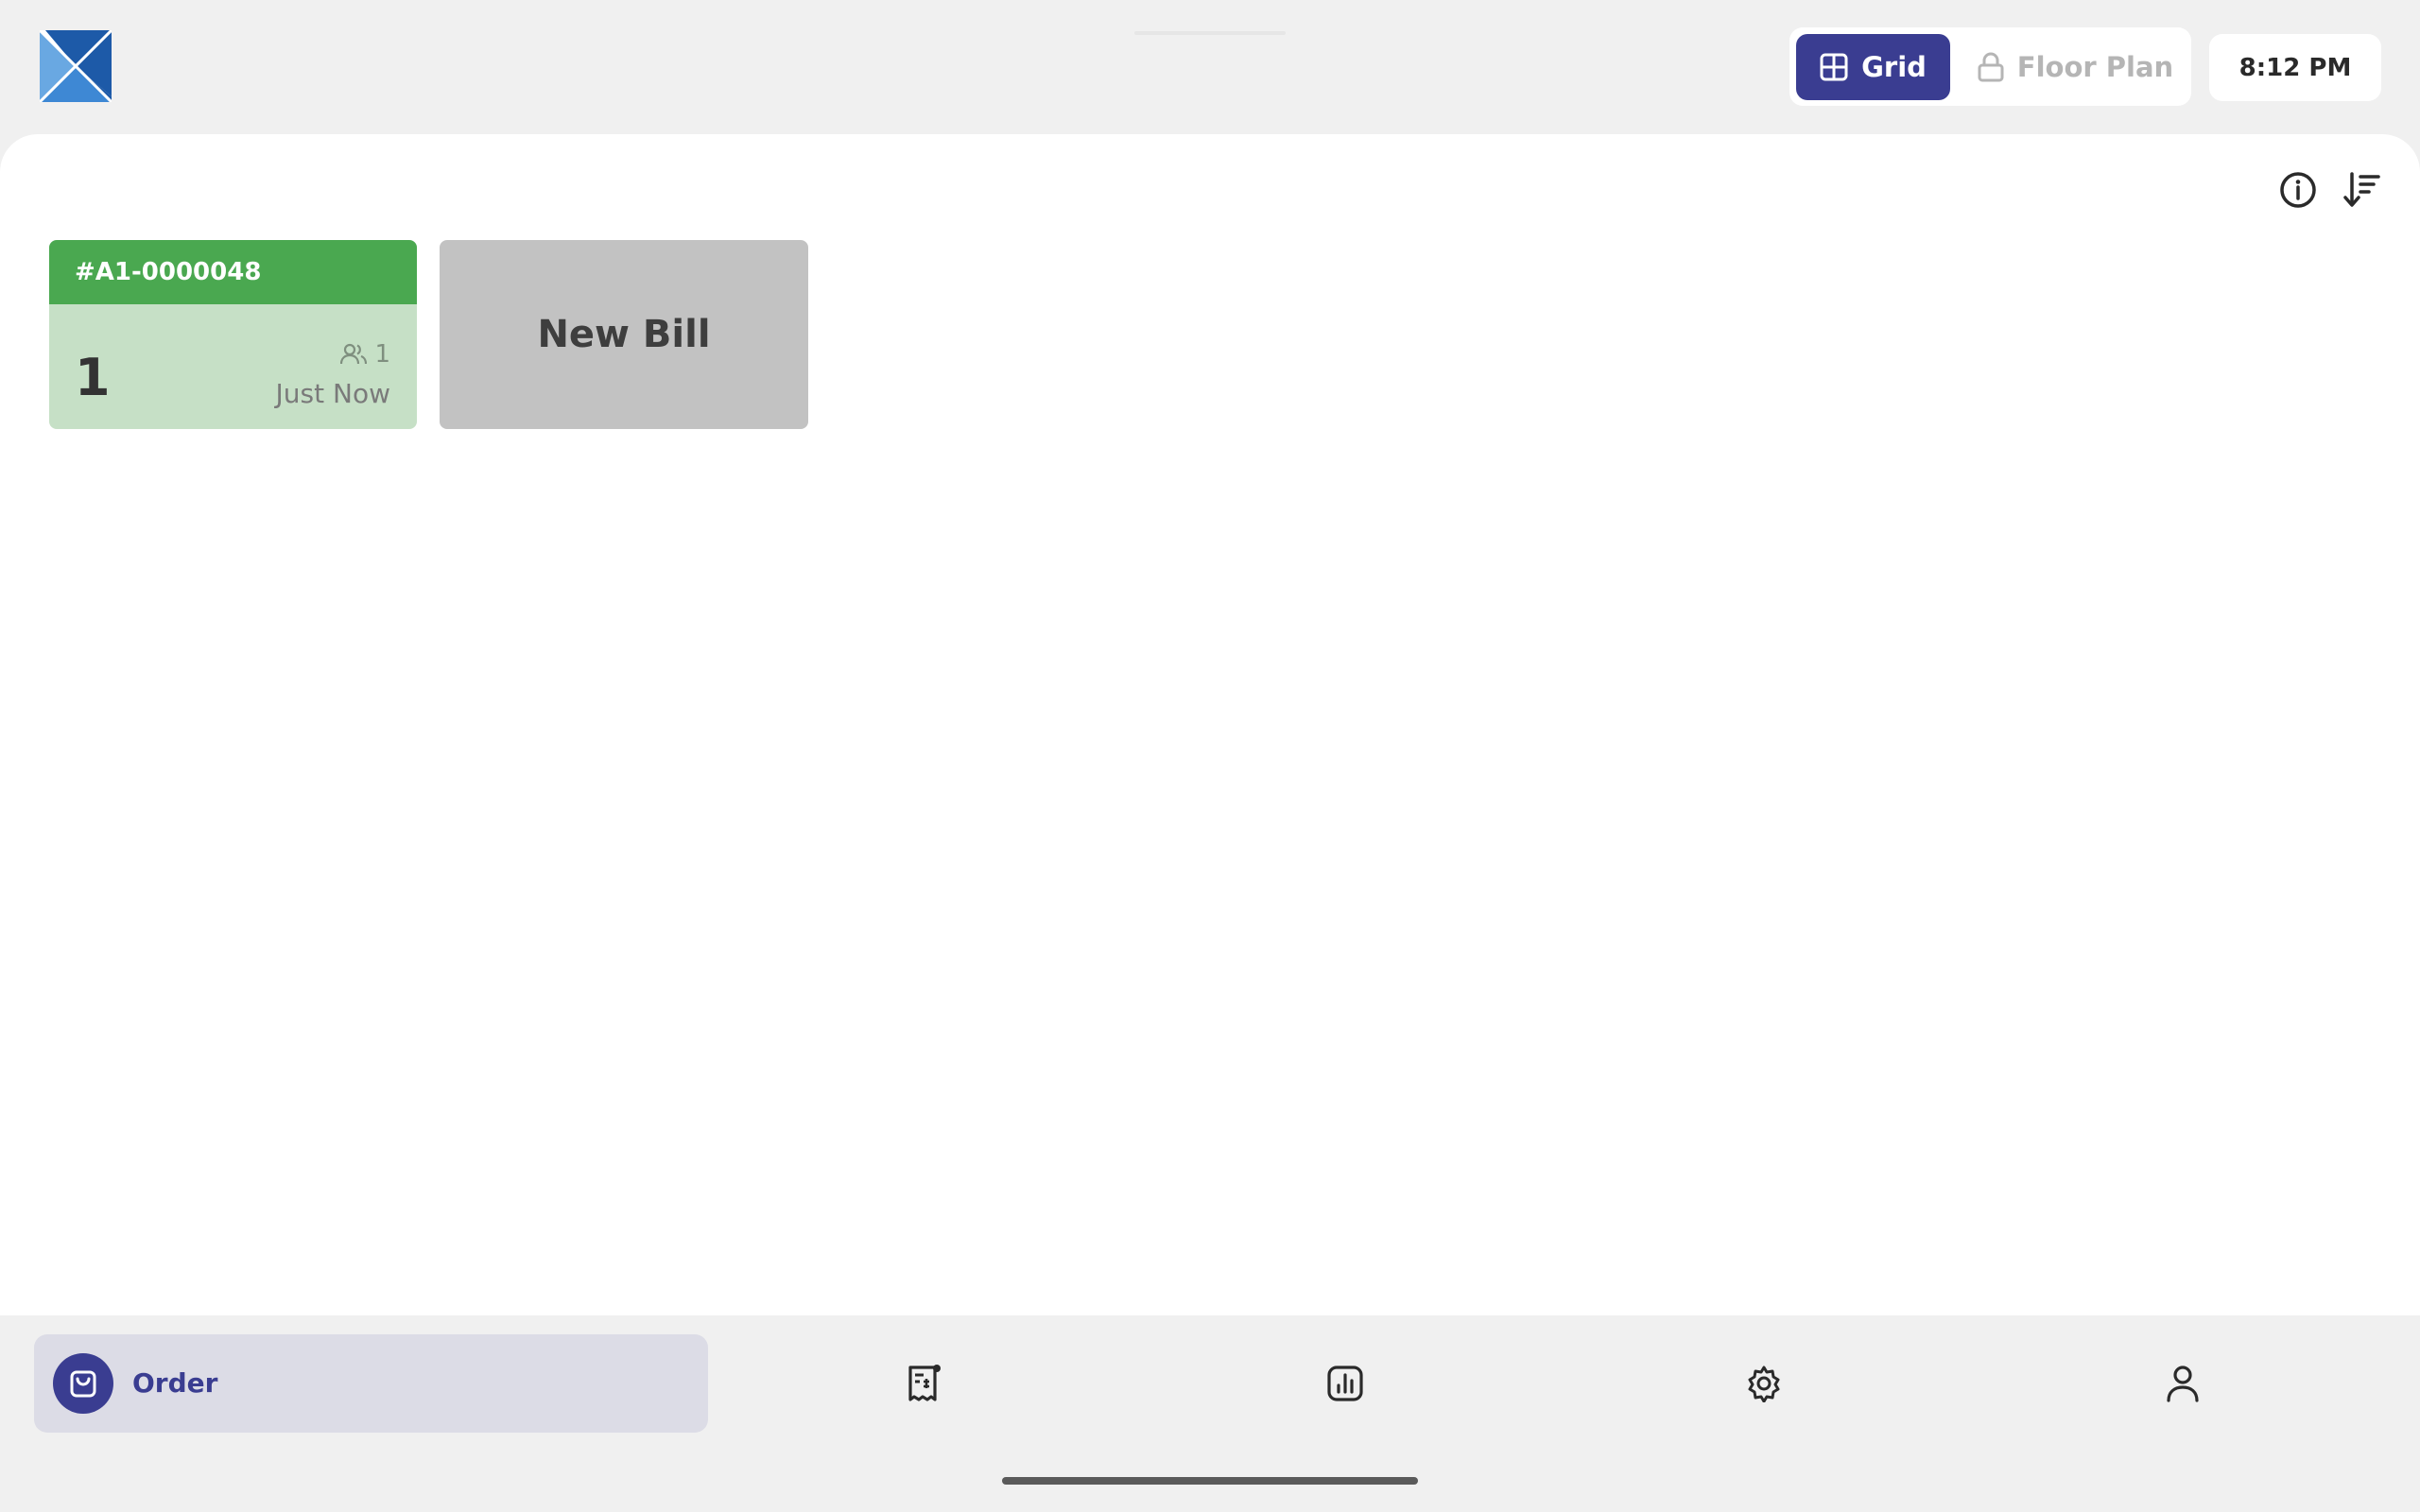 Image resolution: width=2420 pixels, height=1512 pixels. What do you see at coordinates (93, 377) in the screenshot?
I see `table-number: 1` at bounding box center [93, 377].